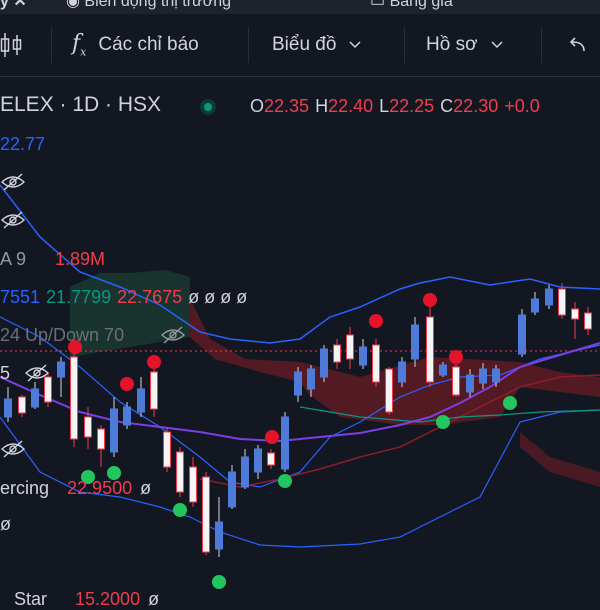 The image size is (600, 610). Describe the element at coordinates (257, 106) in the screenshot. I see `open-label: O` at that location.